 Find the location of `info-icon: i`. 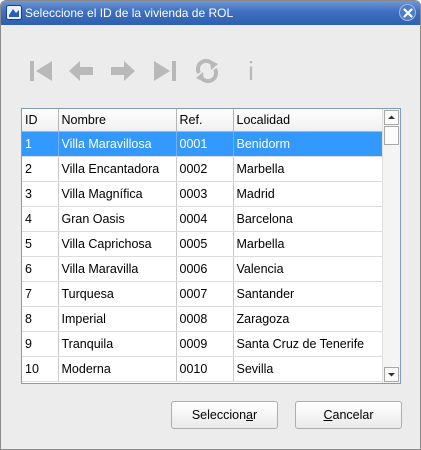

info-icon: i is located at coordinates (251, 71).